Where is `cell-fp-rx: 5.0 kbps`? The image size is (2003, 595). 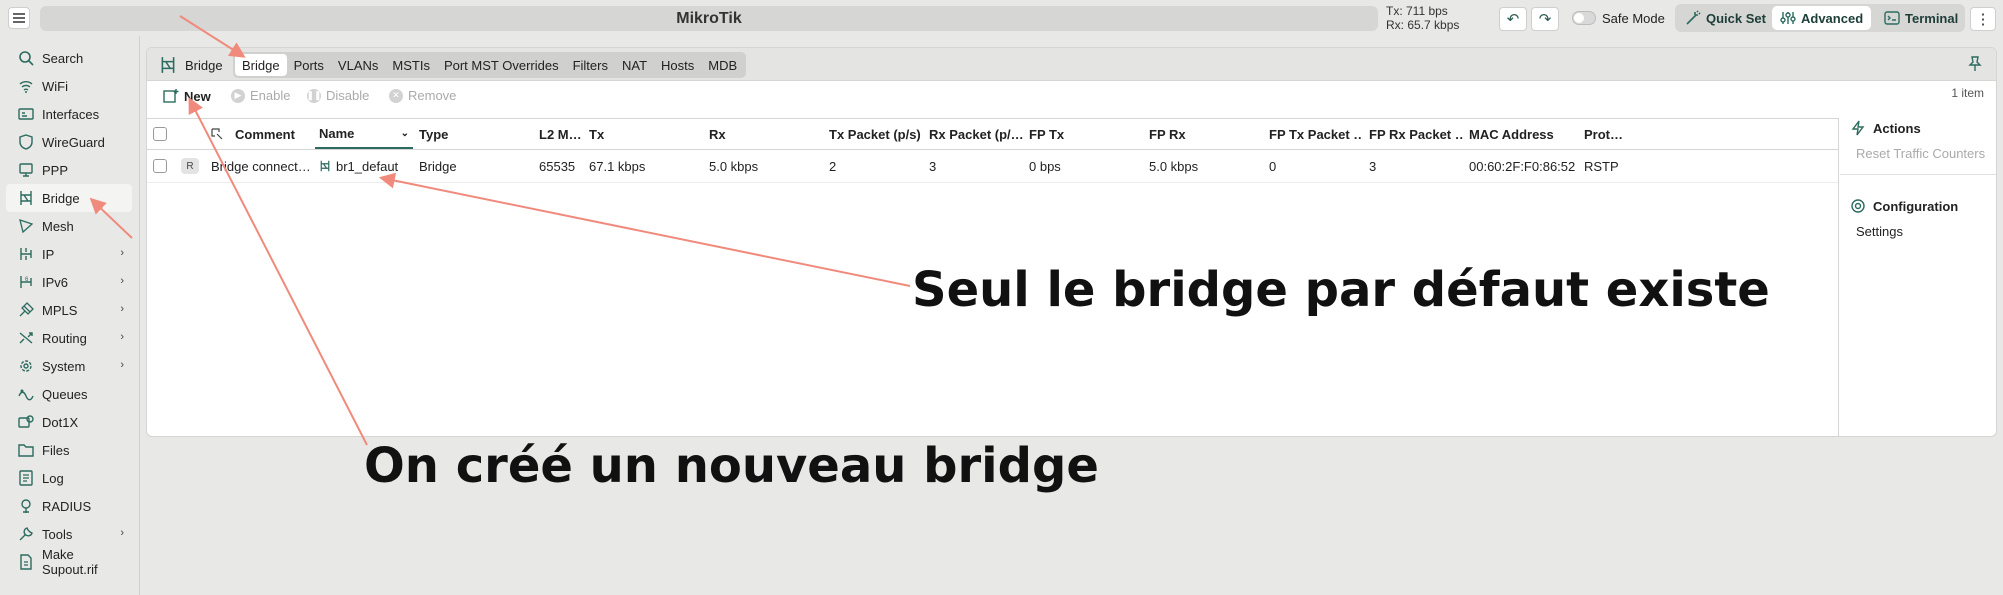 cell-fp-rx: 5.0 kbps is located at coordinates (1204, 166).